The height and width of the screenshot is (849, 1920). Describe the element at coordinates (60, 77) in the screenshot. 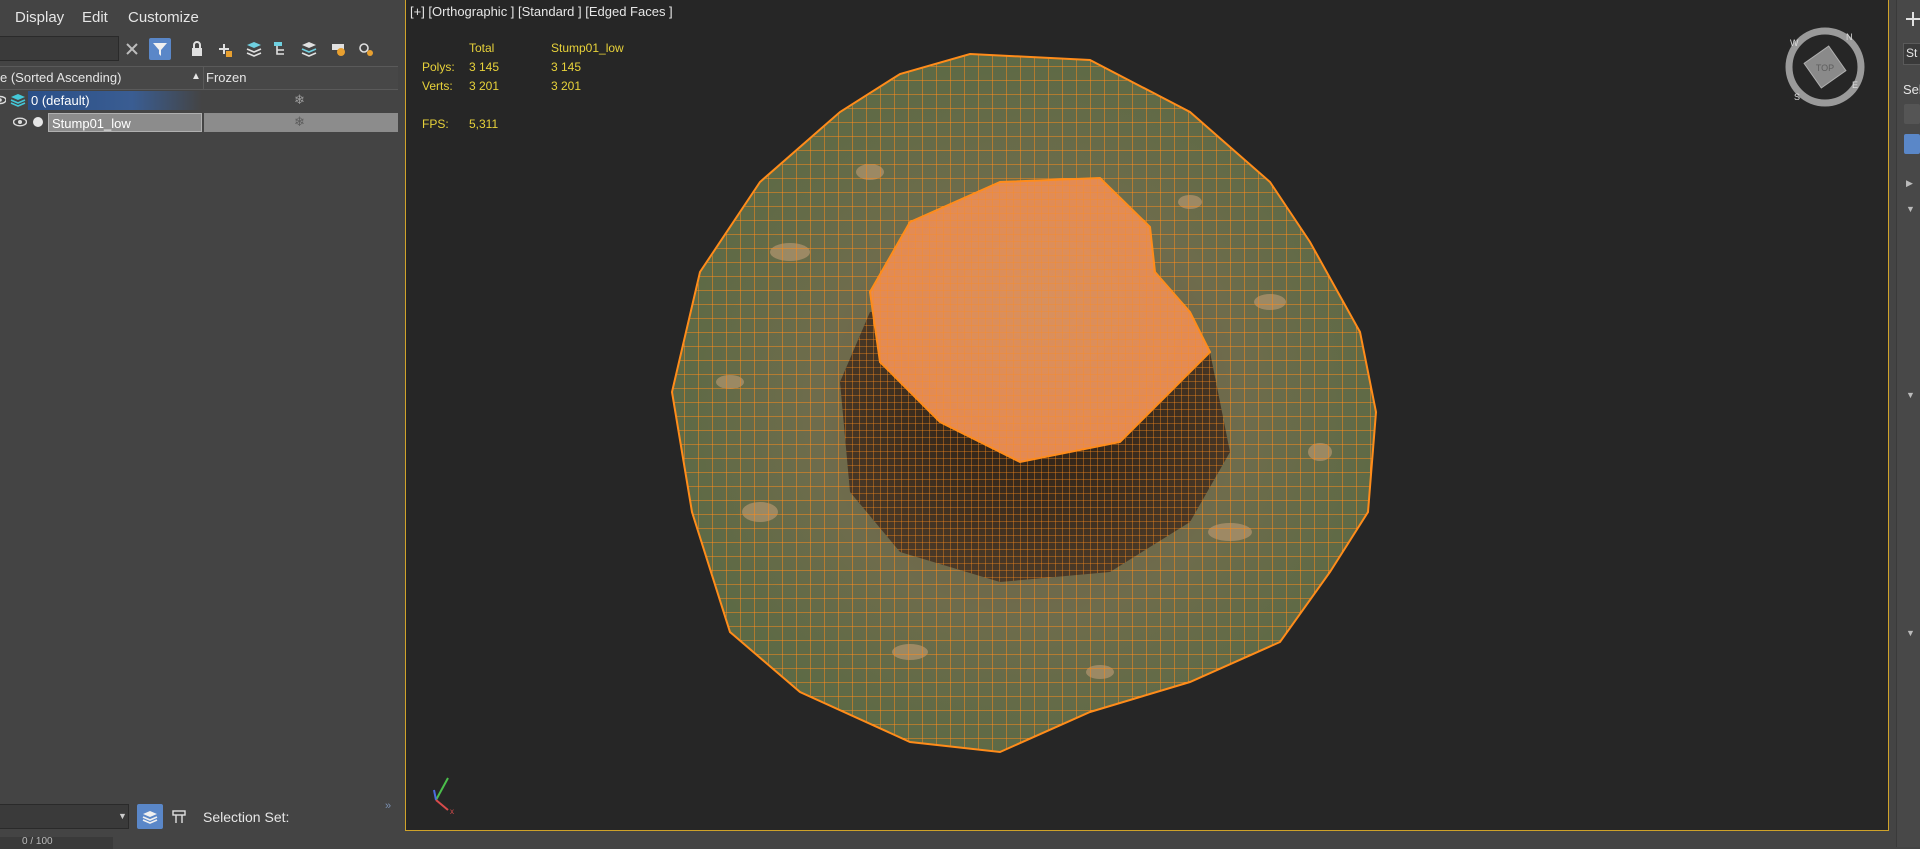

I see `column-name-header: e (Sorted Ascending)` at that location.